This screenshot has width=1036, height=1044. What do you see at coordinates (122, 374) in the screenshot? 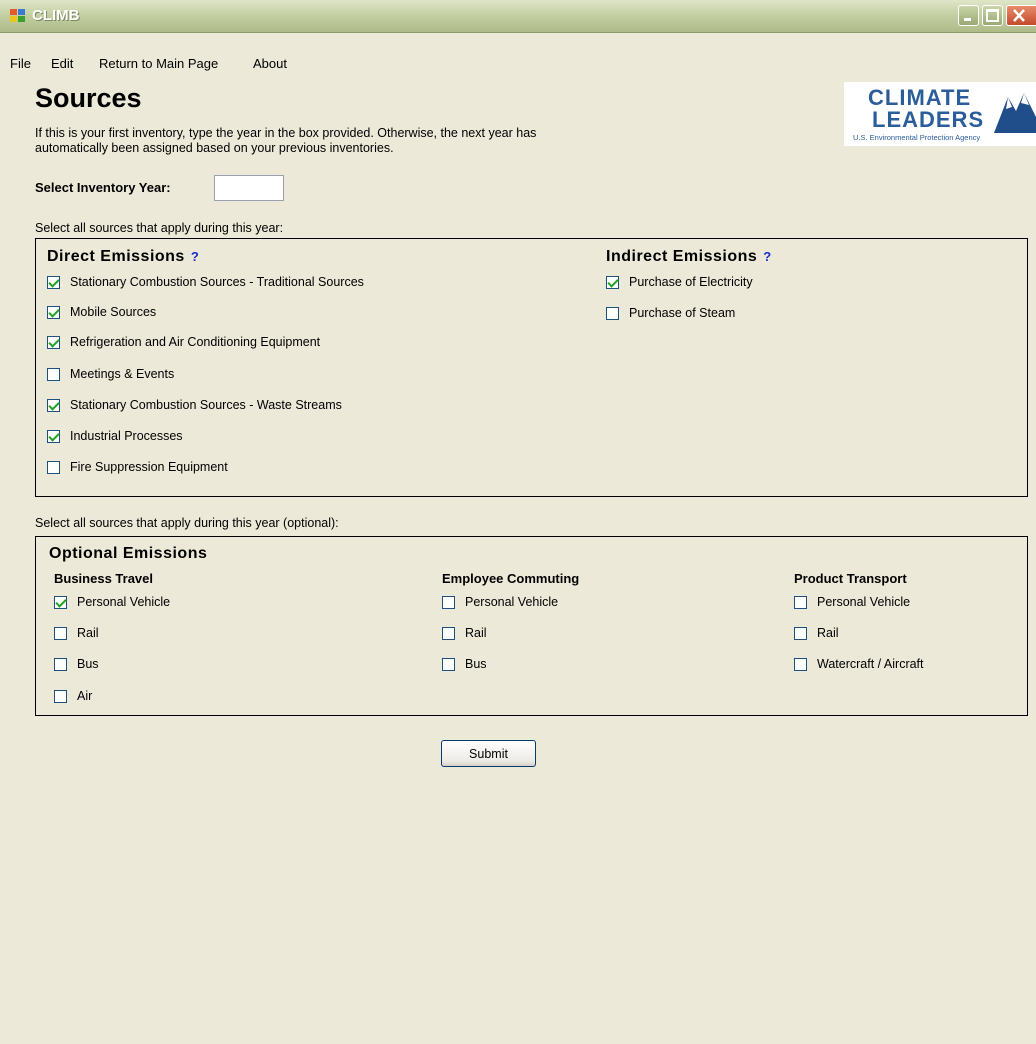
I see `label-meetings-events: Meetings & Events` at bounding box center [122, 374].